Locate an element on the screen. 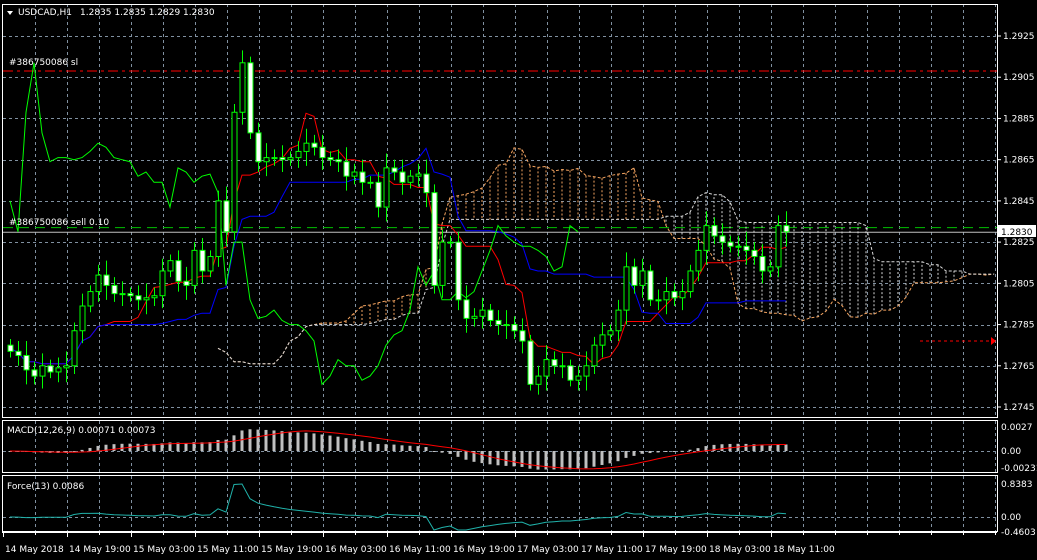  collapse-triangle-icon is located at coordinates (10, 13).